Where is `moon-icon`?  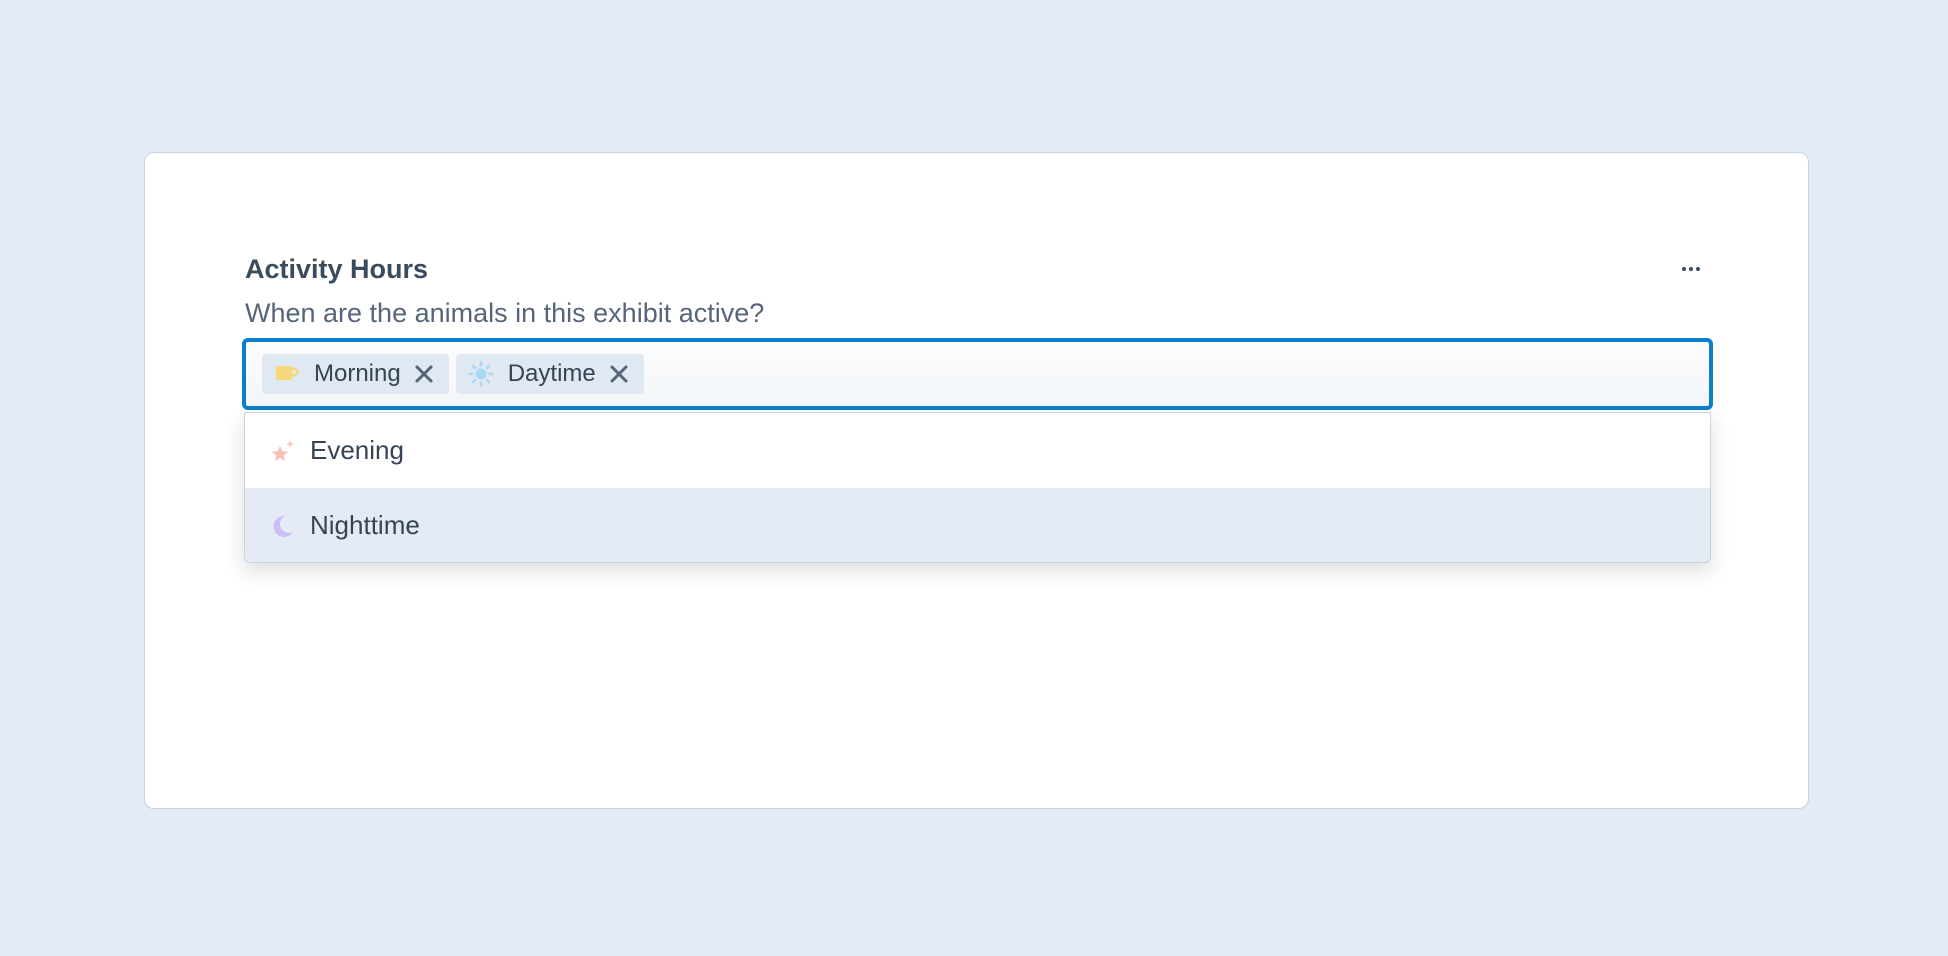 moon-icon is located at coordinates (283, 526).